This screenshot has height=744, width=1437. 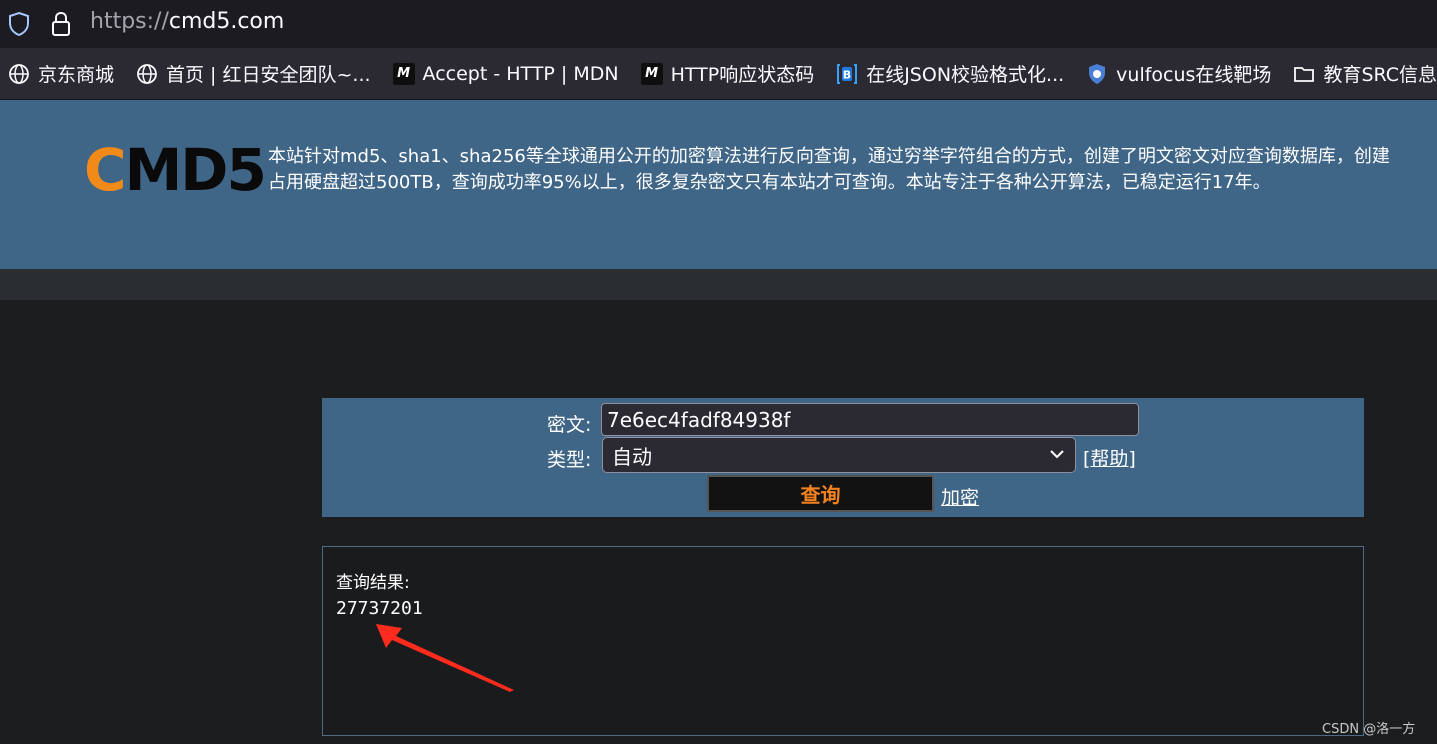 I want to click on type-label: 类型:, so click(x=569, y=460).